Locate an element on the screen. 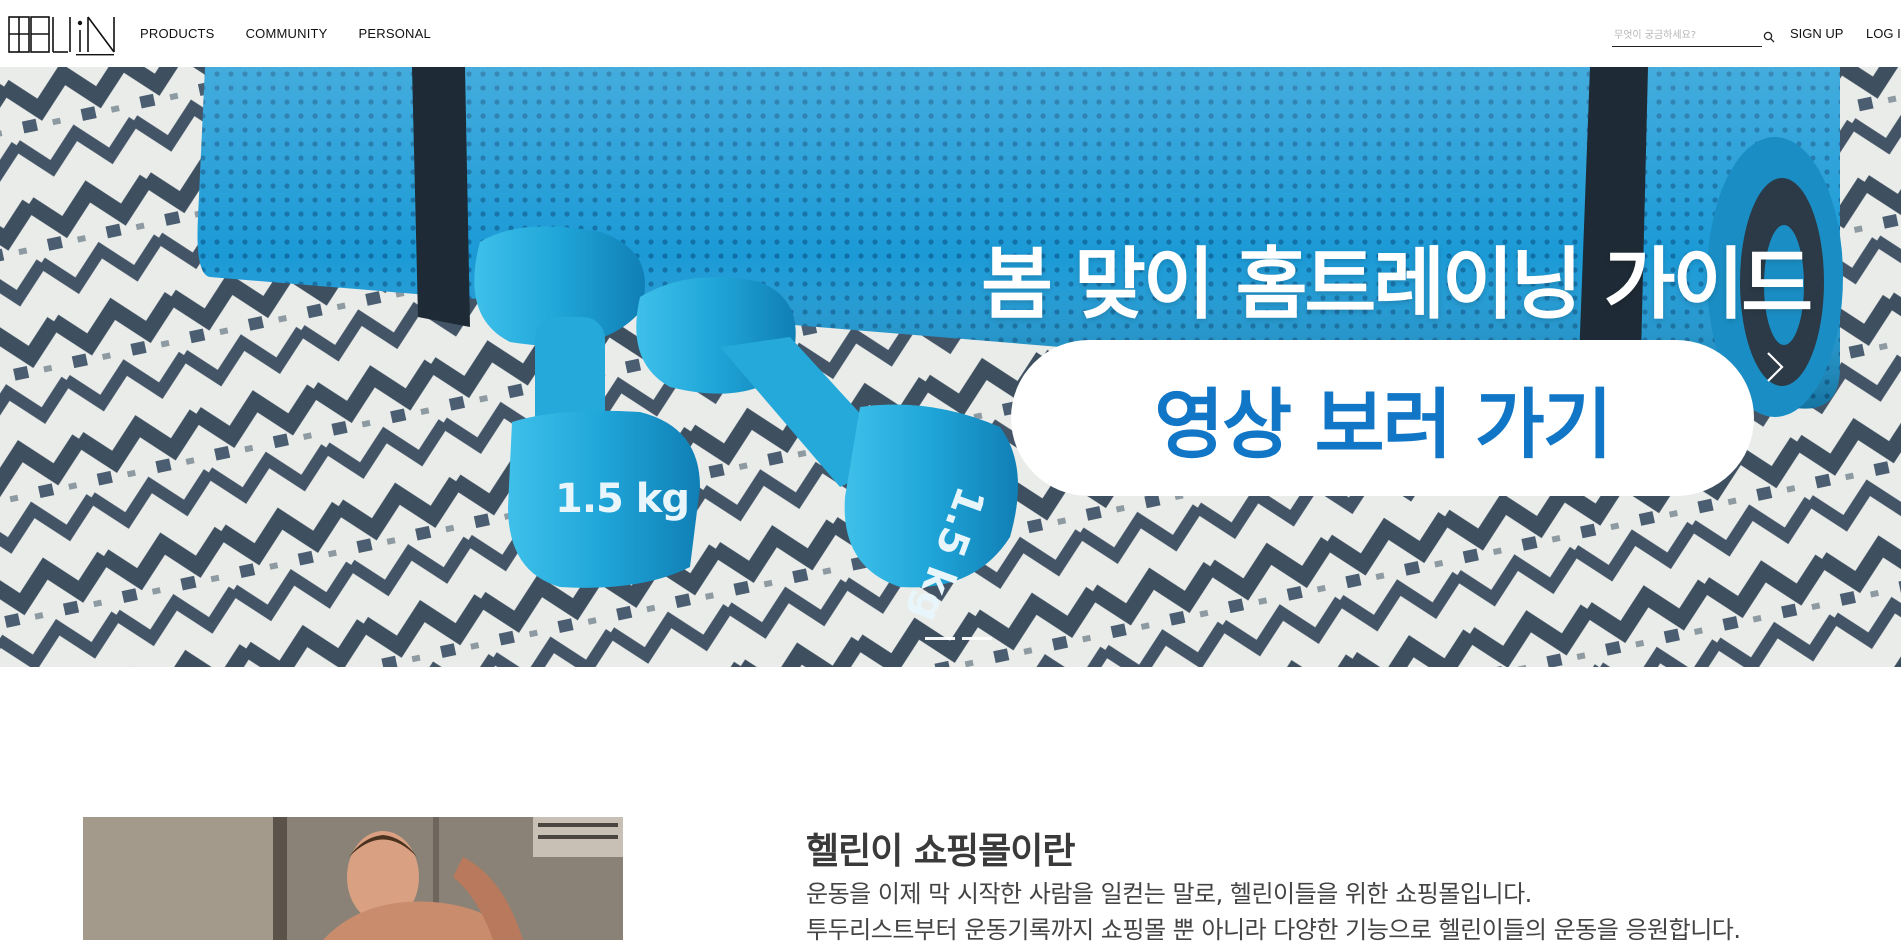 Image resolution: width=1901 pixels, height=945 pixels. hero-title: 봄 맞이 홈트레이닝 가이드 is located at coordinates (1397, 285).